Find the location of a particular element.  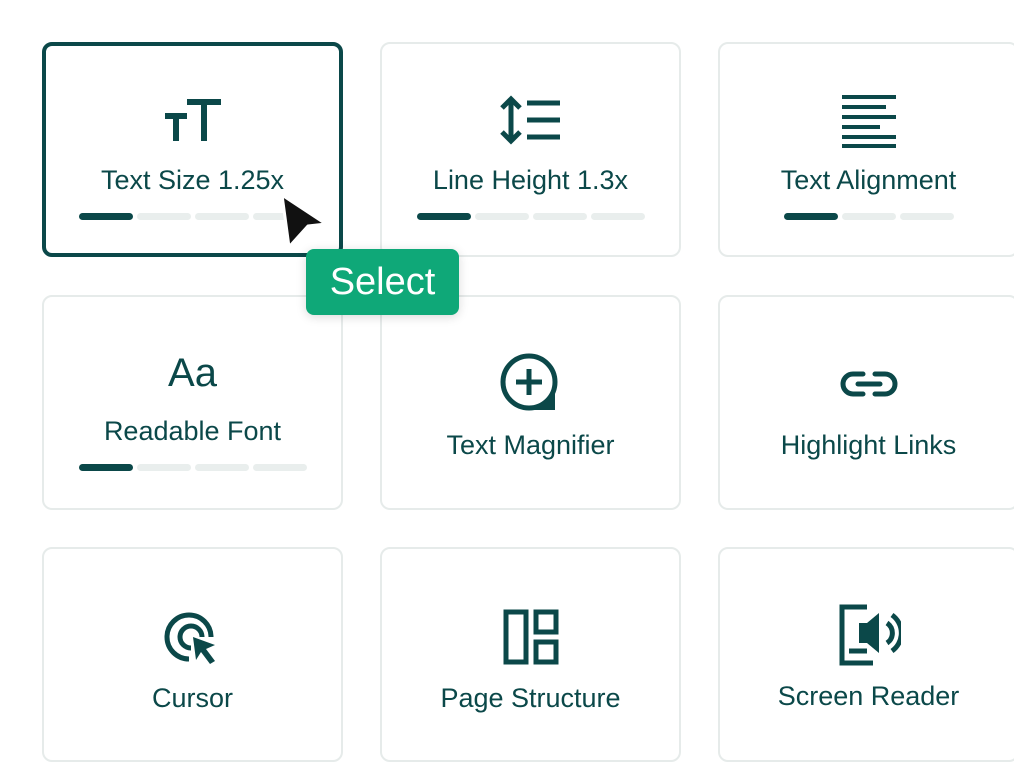

text-size-icon is located at coordinates (192, 120).